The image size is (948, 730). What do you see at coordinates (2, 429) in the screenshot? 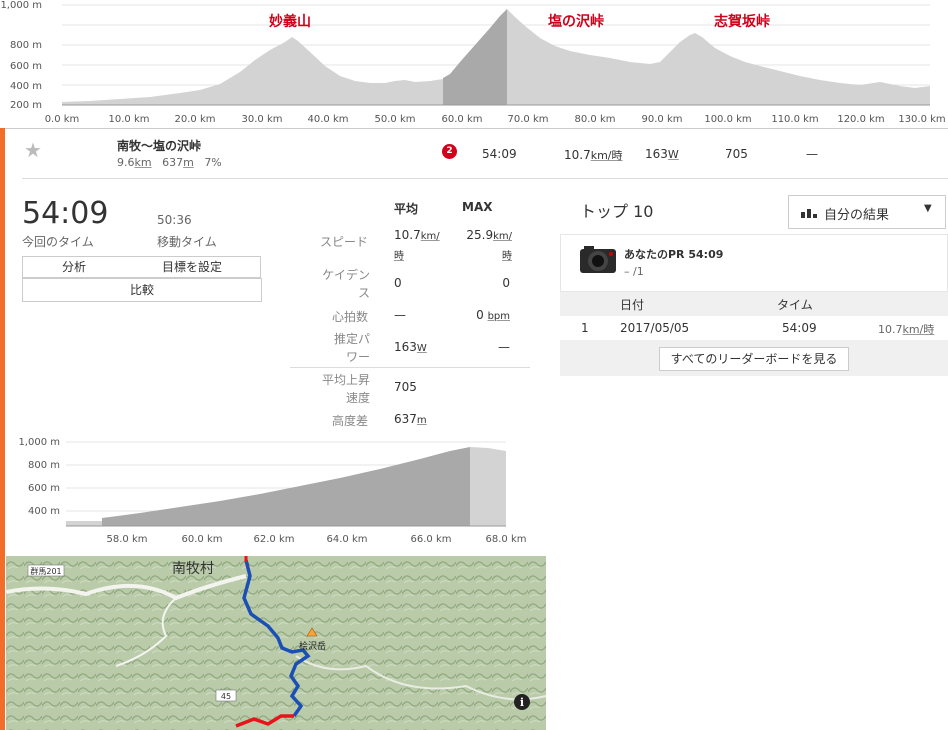
I see `selected-segment-indicator` at bounding box center [2, 429].